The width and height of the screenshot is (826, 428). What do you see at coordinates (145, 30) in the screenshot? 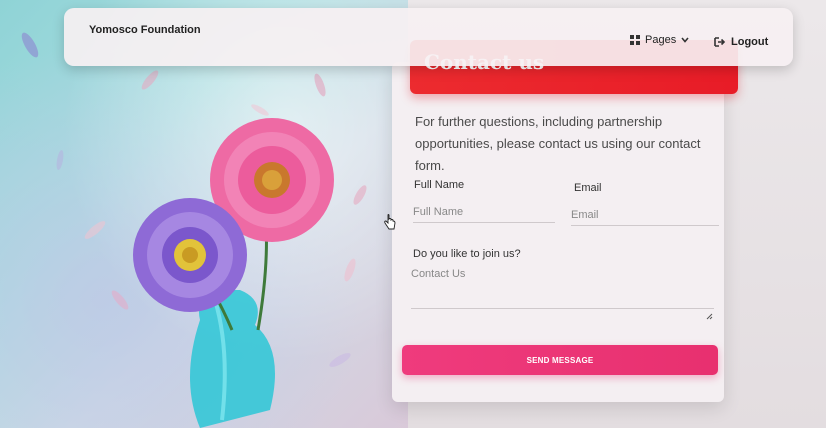
I see `brand-name: Yomosco Foundation` at bounding box center [145, 30].